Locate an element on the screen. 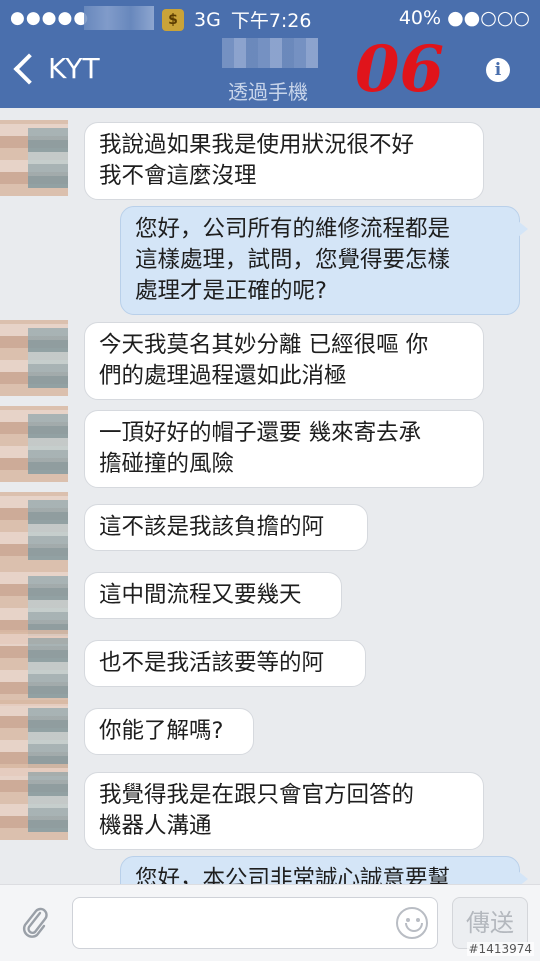 Image resolution: width=540 pixels, height=961 pixels. message-bubble: 我覺得我是在跟只會官方回答的 機器人溝通 is located at coordinates (284, 811).